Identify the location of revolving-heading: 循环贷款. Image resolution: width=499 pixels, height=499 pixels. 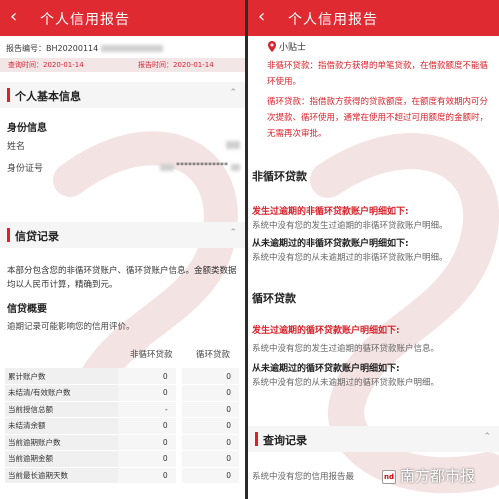
(274, 298).